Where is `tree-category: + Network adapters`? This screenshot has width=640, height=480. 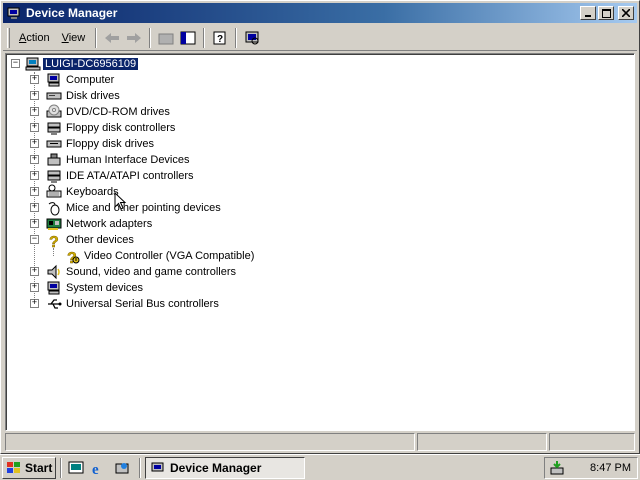 tree-category: + Network adapters is located at coordinates (92, 224).